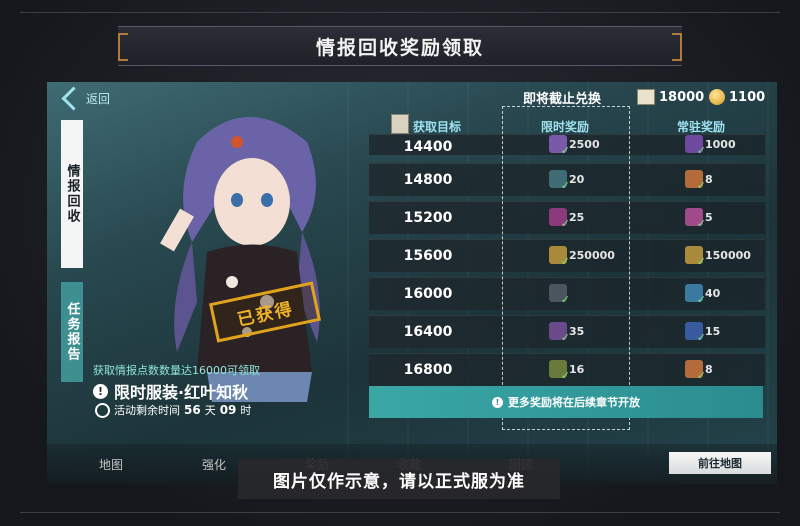 This screenshot has height=526, width=800. I want to click on title-bar: 情报回收奖励领取, so click(400, 46).